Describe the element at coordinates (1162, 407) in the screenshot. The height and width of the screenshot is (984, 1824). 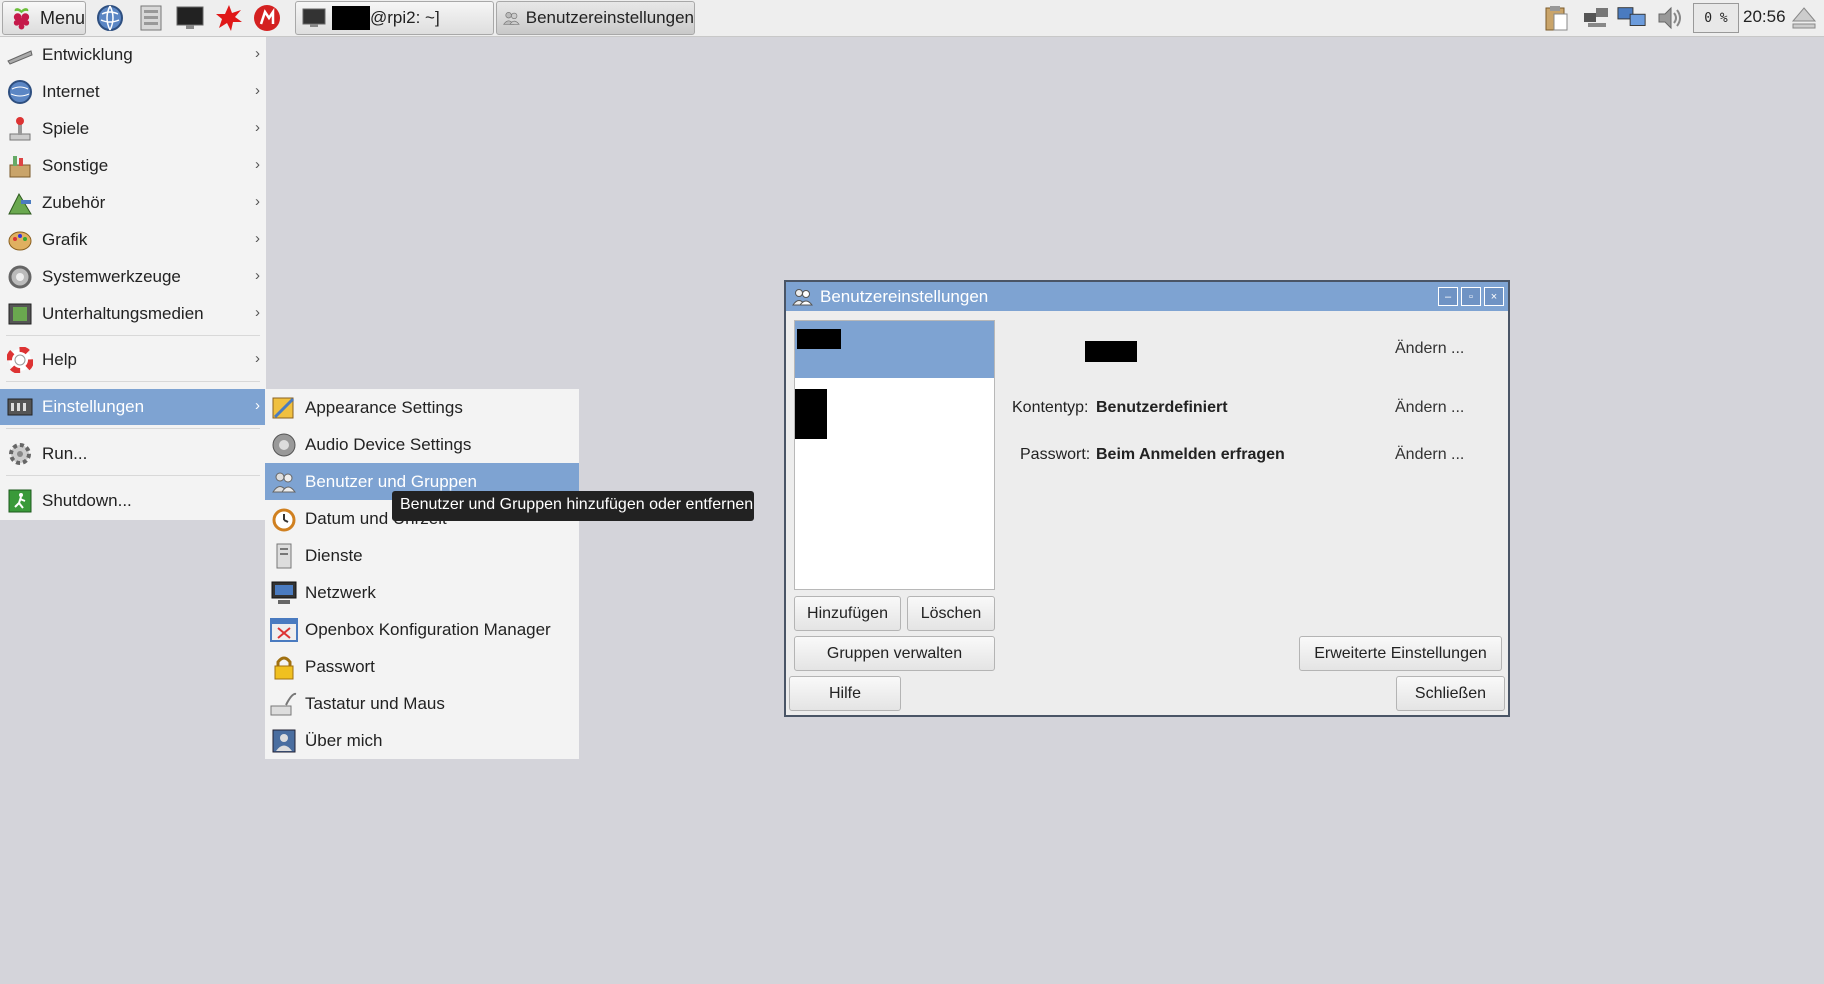
I see `account-type-value: Benutzerdefiniert` at that location.